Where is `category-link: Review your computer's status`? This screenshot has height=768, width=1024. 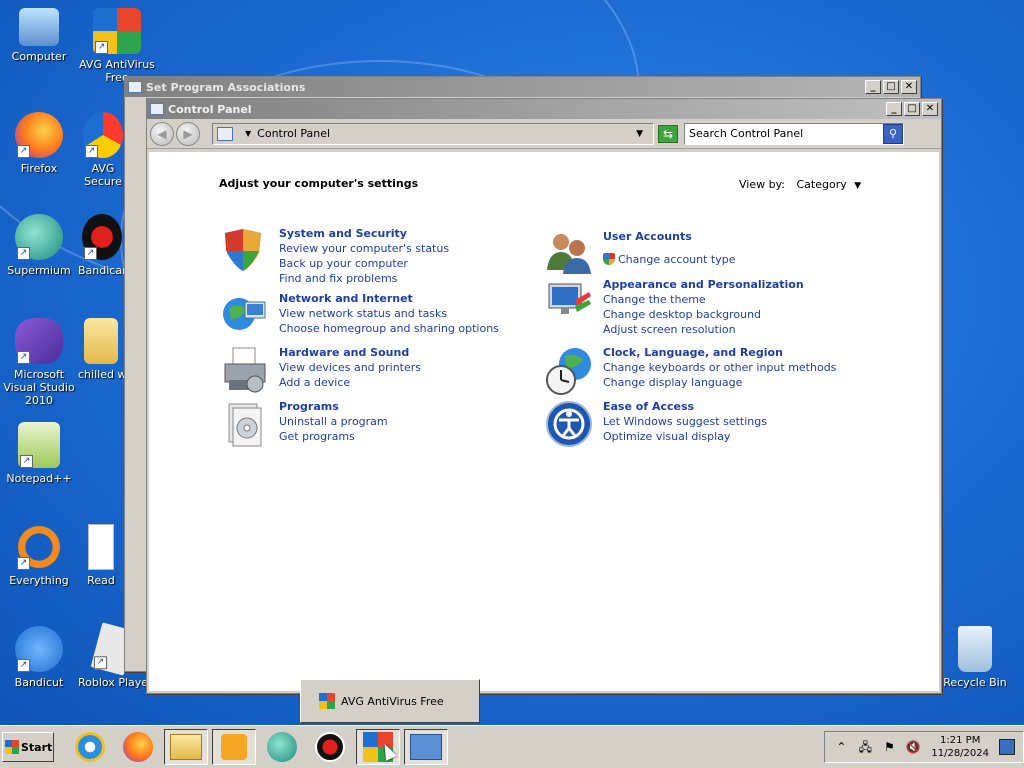 category-link: Review your computer's status is located at coordinates (364, 248).